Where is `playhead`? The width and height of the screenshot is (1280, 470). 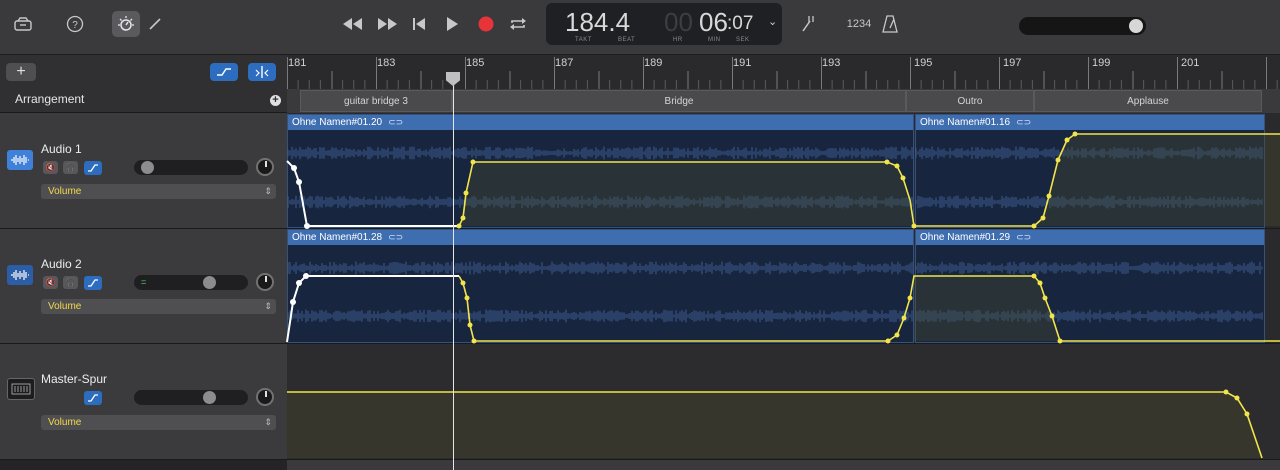
playhead is located at coordinates (453, 272).